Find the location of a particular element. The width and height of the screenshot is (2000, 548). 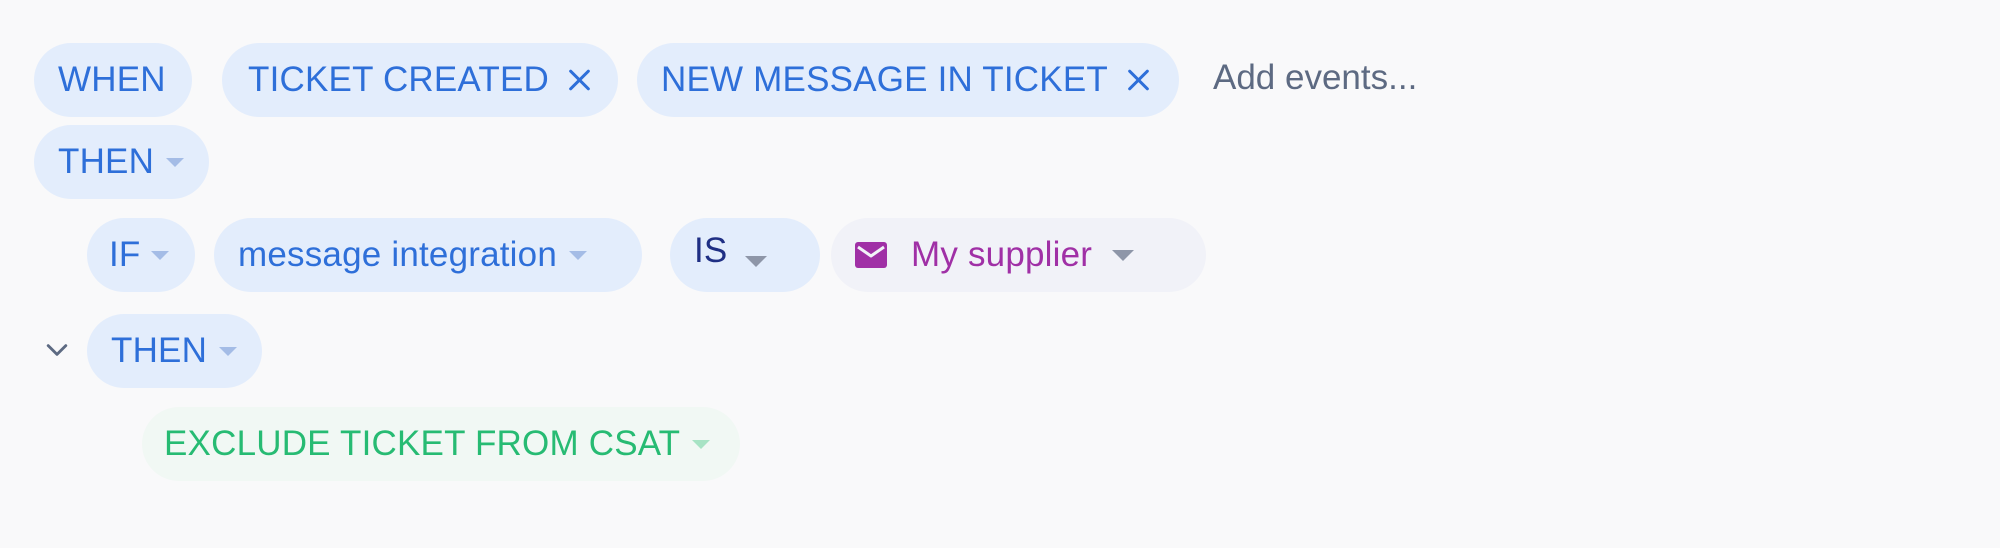

value-dropdown: My supplier is located at coordinates (1018, 255).